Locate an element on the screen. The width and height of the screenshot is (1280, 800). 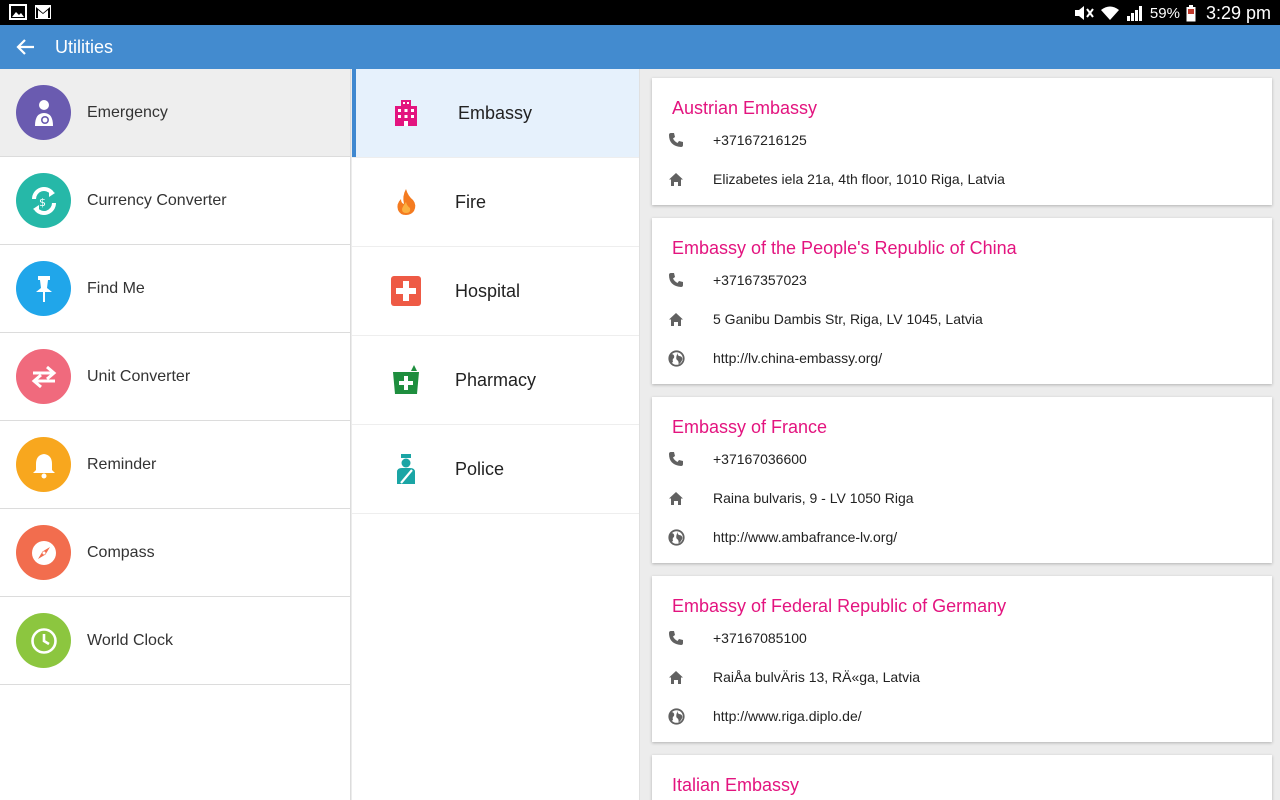
category-label: Hospital is located at coordinates (488, 290).